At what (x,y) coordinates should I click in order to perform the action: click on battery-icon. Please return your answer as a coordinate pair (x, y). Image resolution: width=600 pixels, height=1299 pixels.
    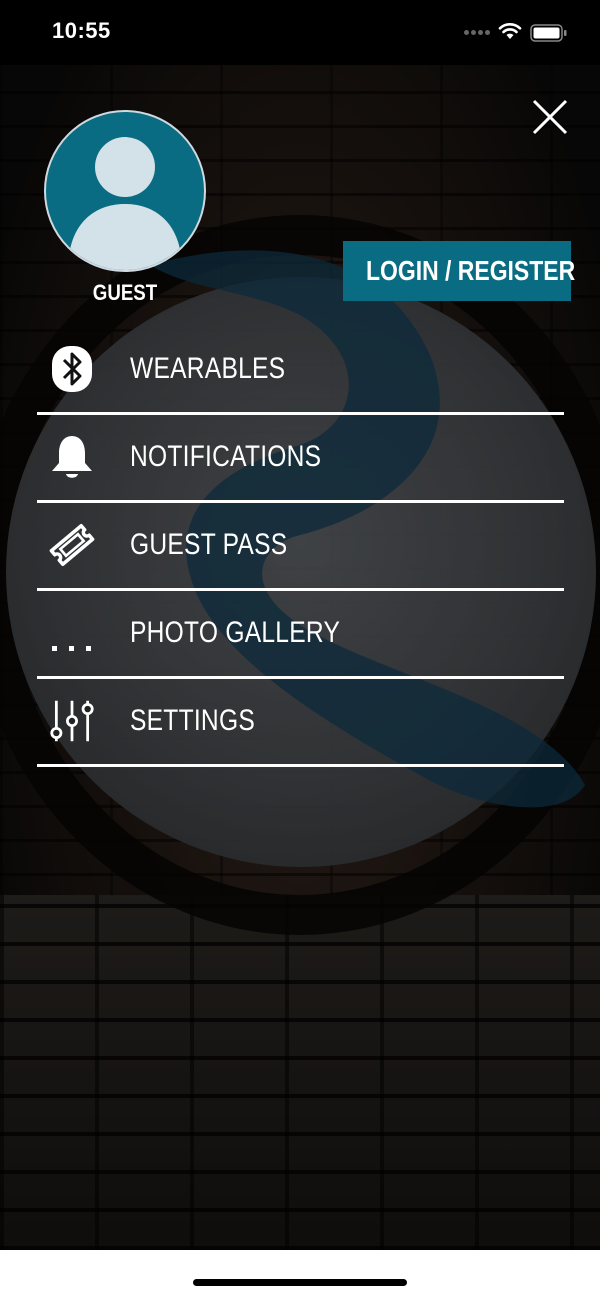
    Looking at the image, I should click on (548, 33).